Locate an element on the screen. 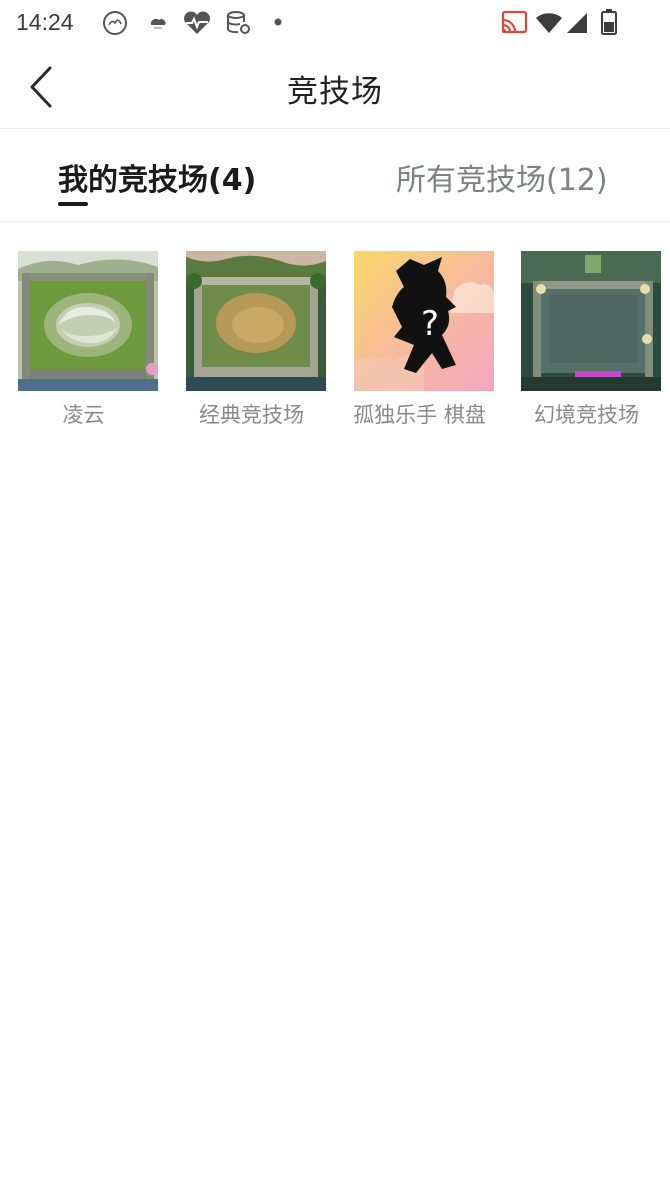  arena-thumbnail: ? is located at coordinates (424, 321).